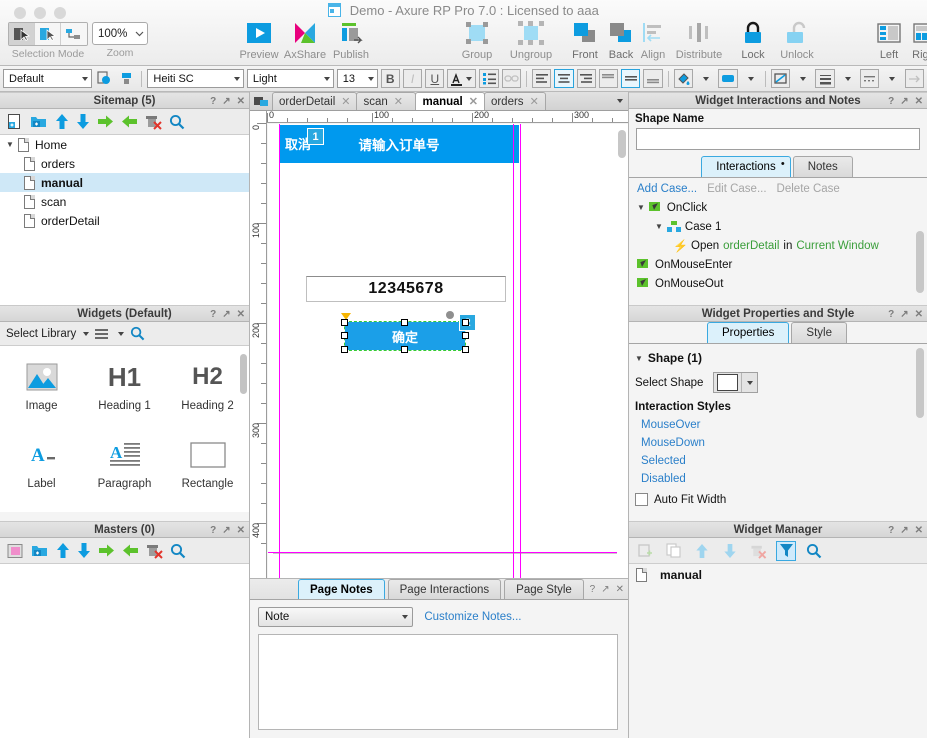 The width and height of the screenshot is (927, 738). What do you see at coordinates (124, 144) in the screenshot?
I see `sitemap-item-home: ▼ Home` at bounding box center [124, 144].